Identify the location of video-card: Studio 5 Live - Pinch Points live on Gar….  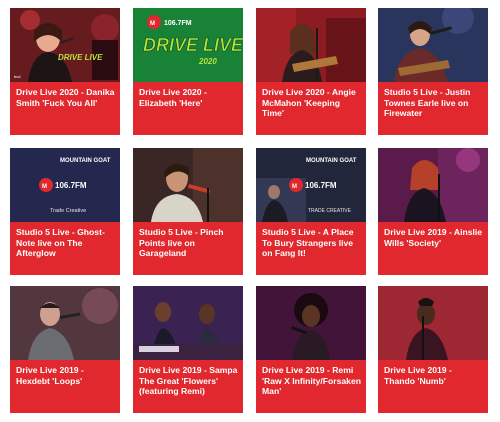
(188, 211).